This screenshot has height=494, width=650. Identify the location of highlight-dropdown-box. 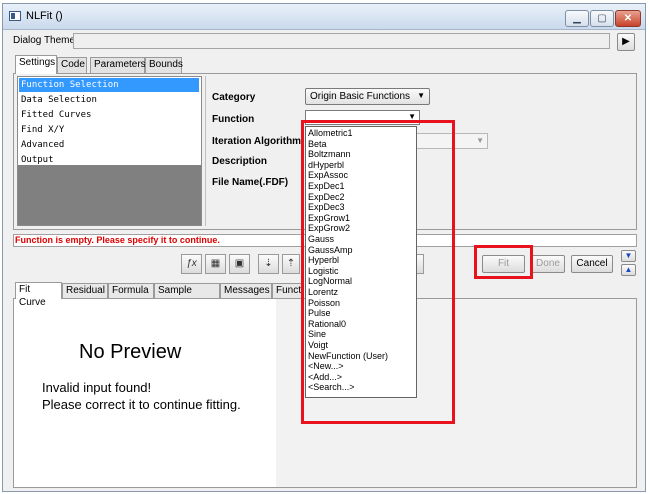
(378, 272).